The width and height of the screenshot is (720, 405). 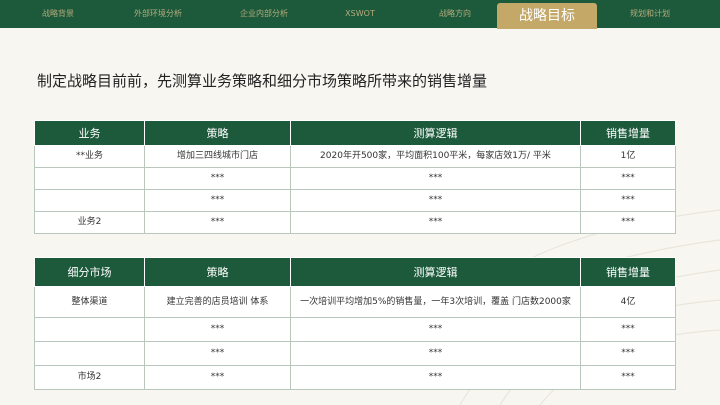 I want to click on table-cell: 4亿, so click(x=628, y=302).